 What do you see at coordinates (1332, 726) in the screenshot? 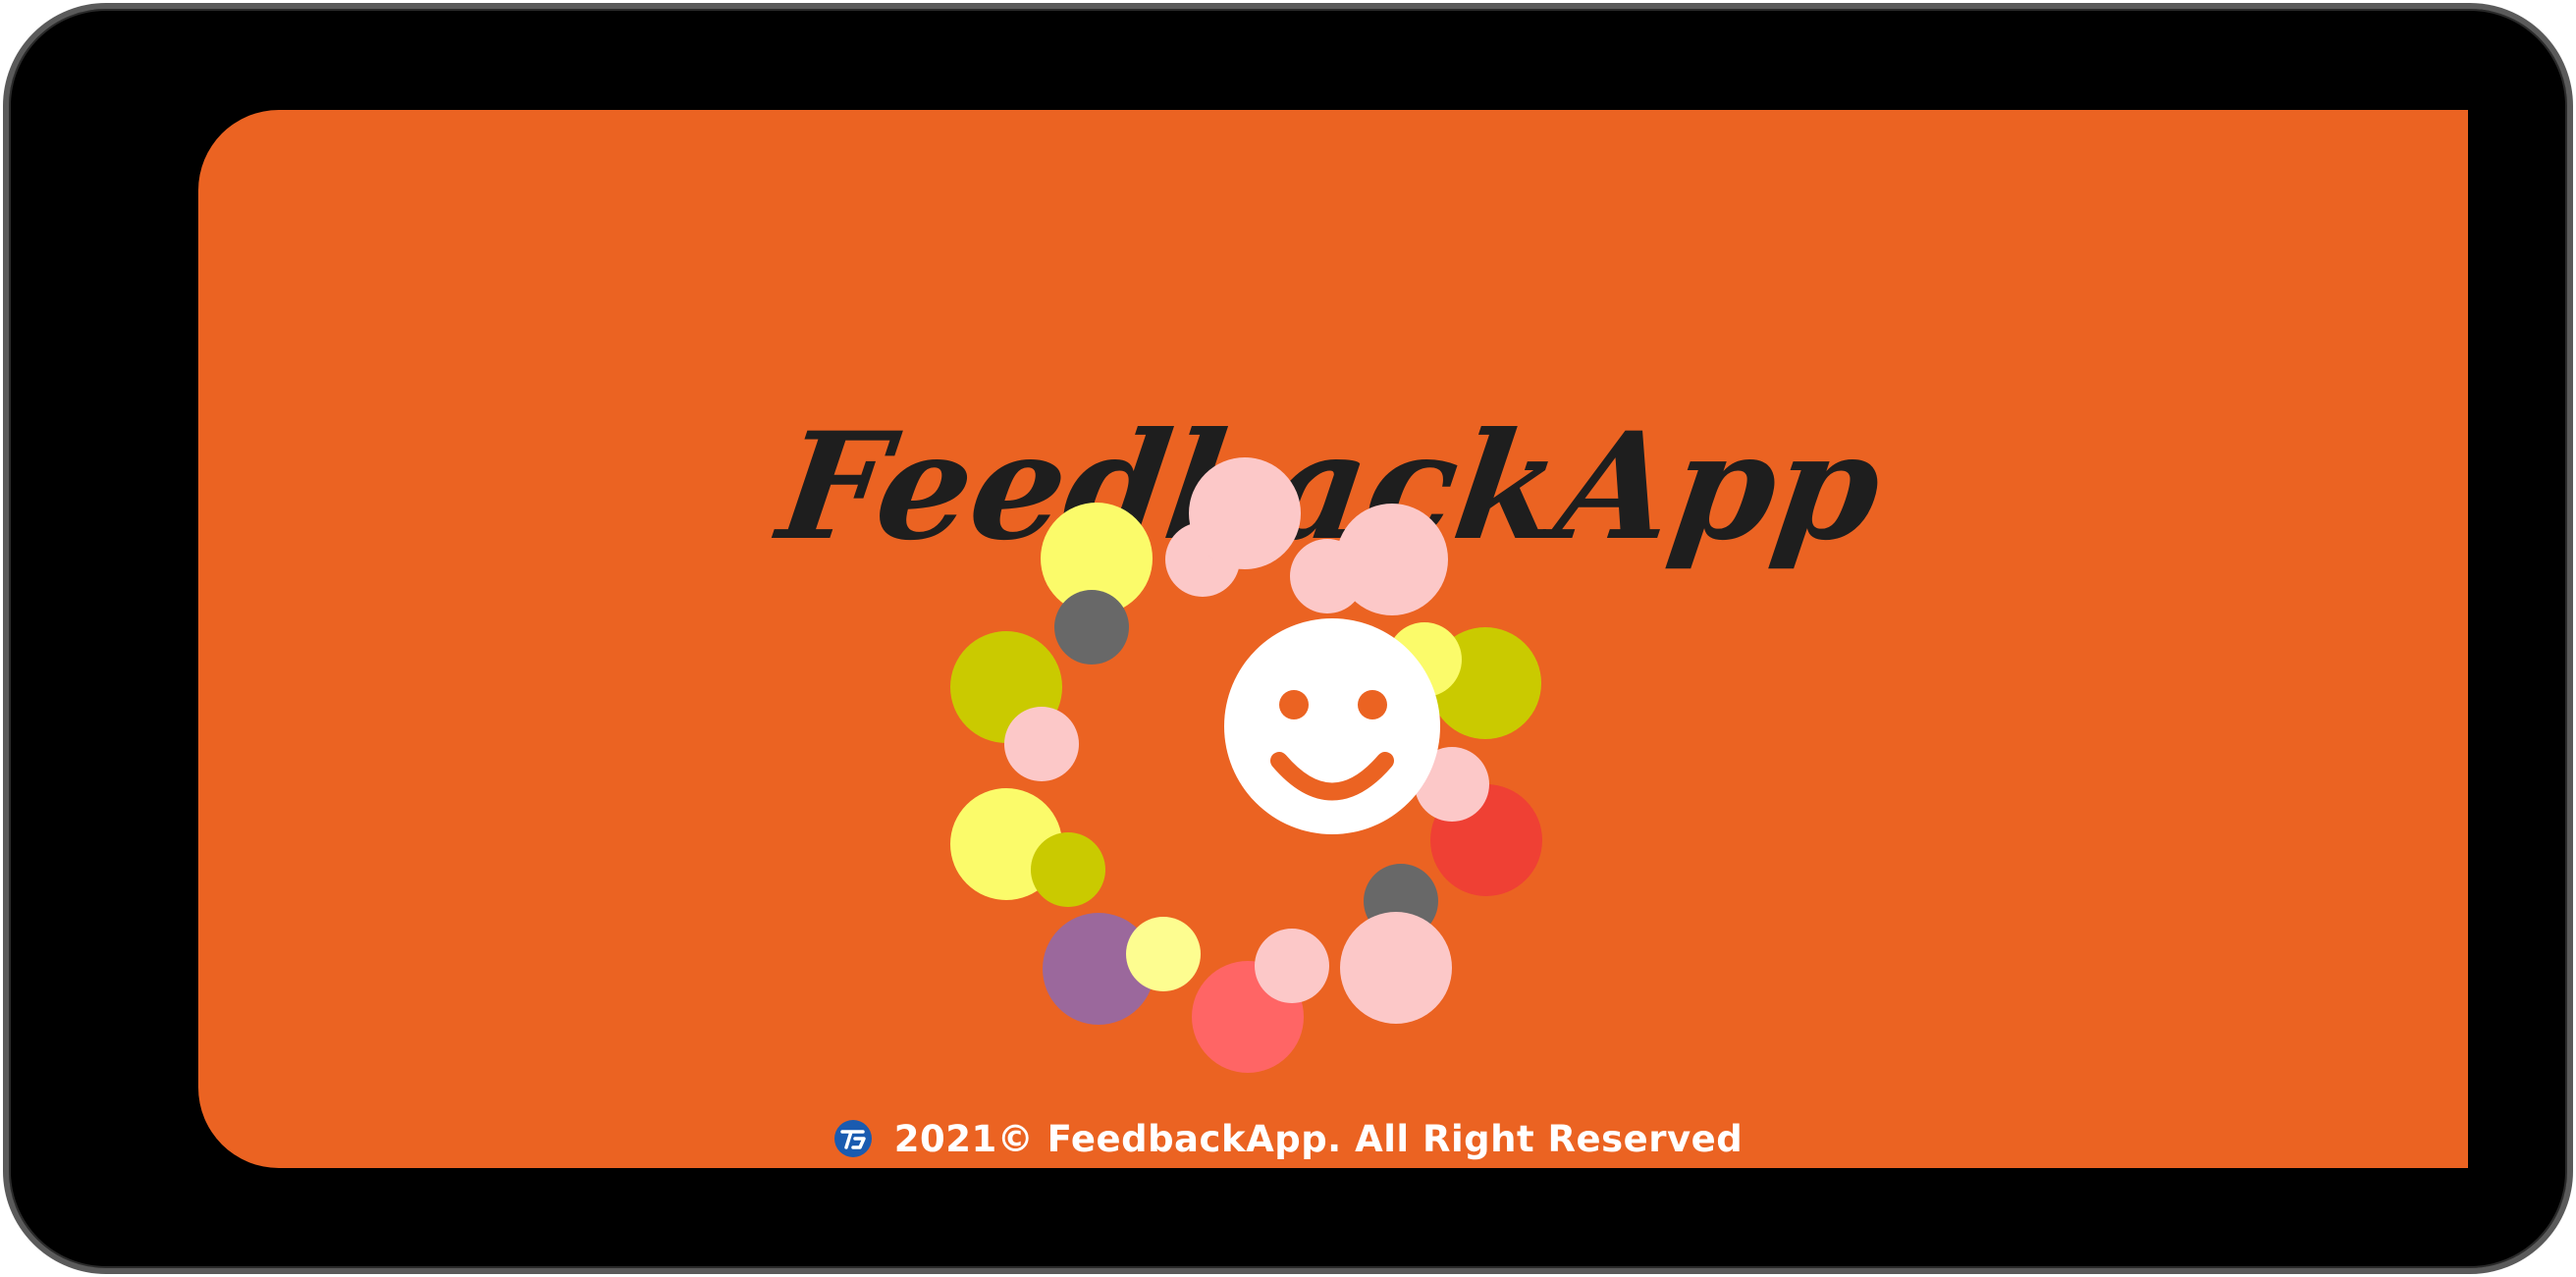
I see `smiley-face-icon` at bounding box center [1332, 726].